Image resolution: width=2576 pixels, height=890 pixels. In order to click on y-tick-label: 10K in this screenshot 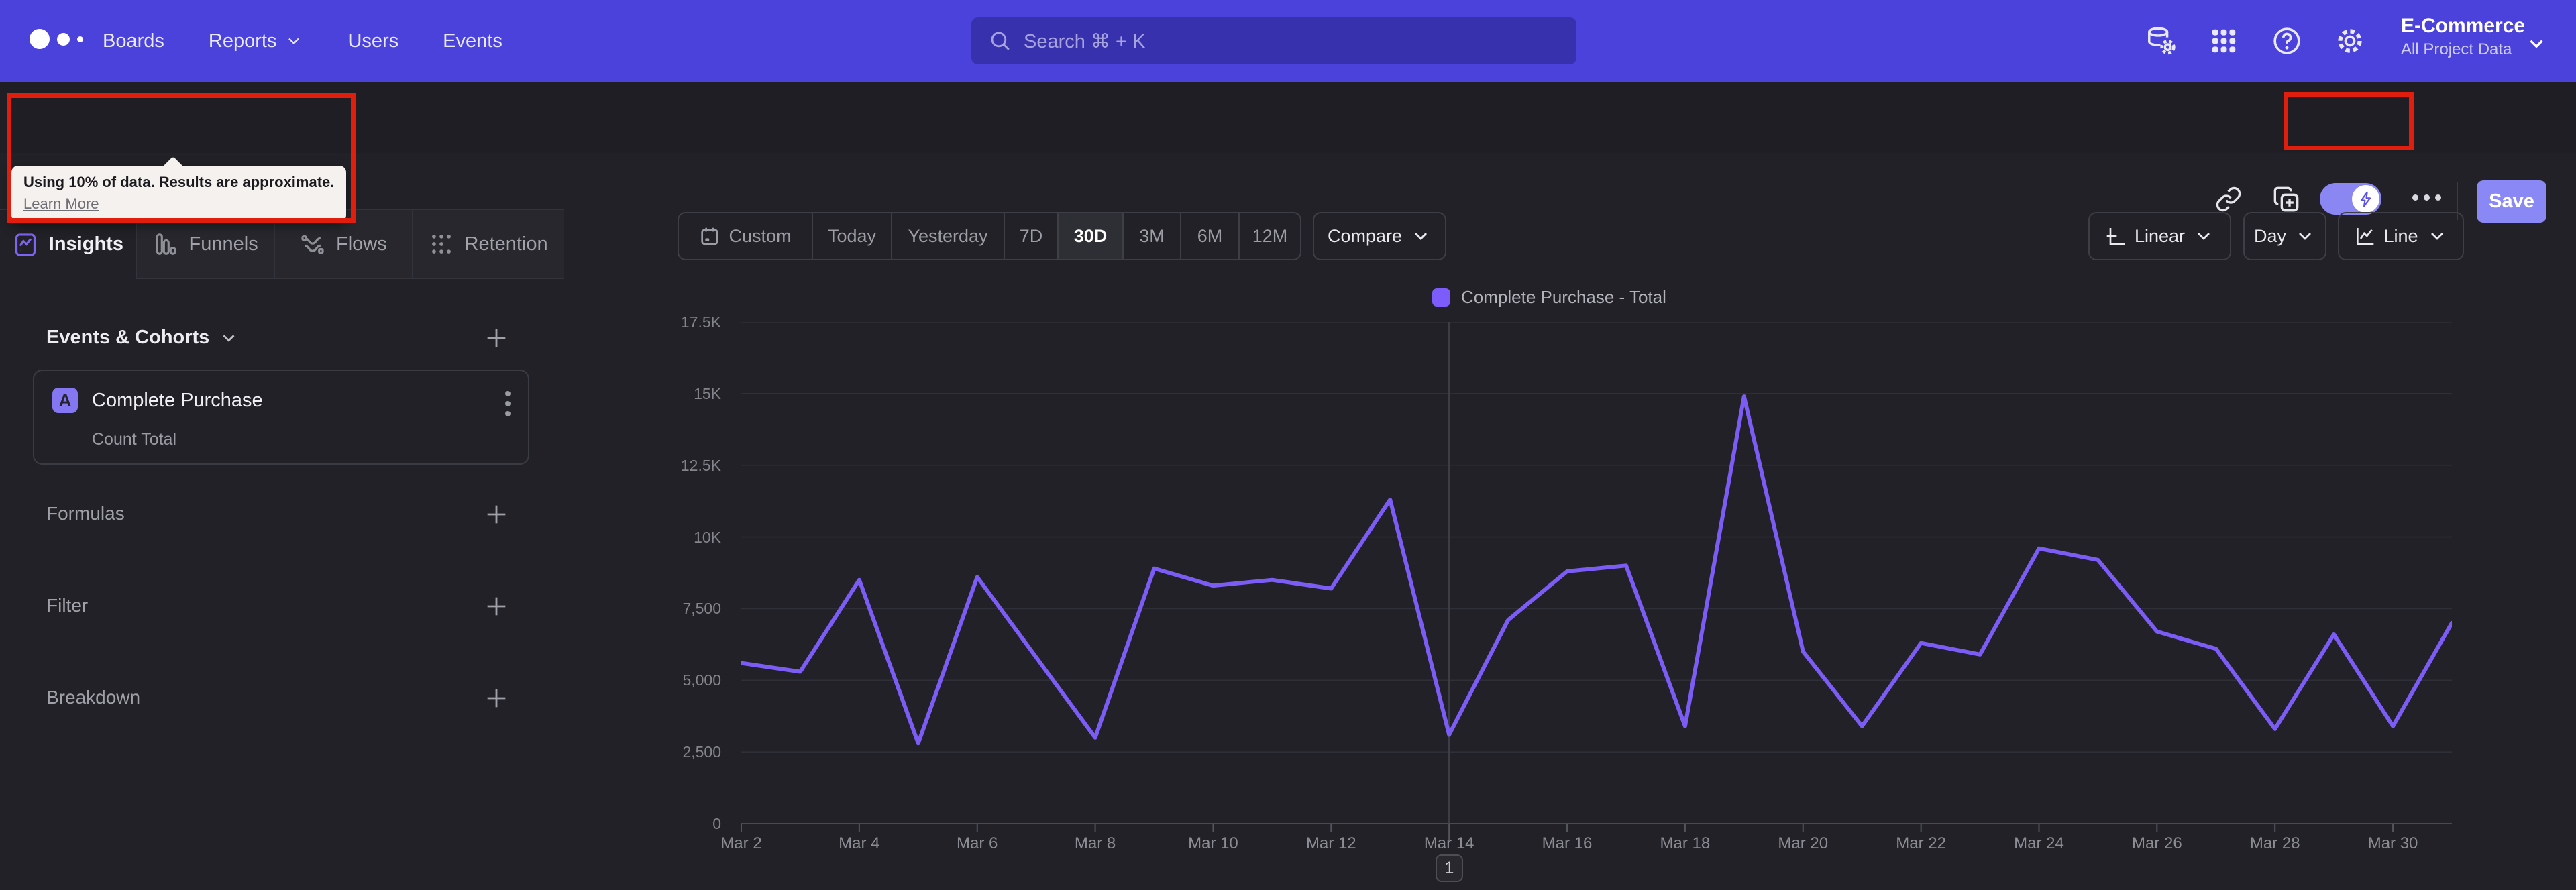, I will do `click(707, 537)`.